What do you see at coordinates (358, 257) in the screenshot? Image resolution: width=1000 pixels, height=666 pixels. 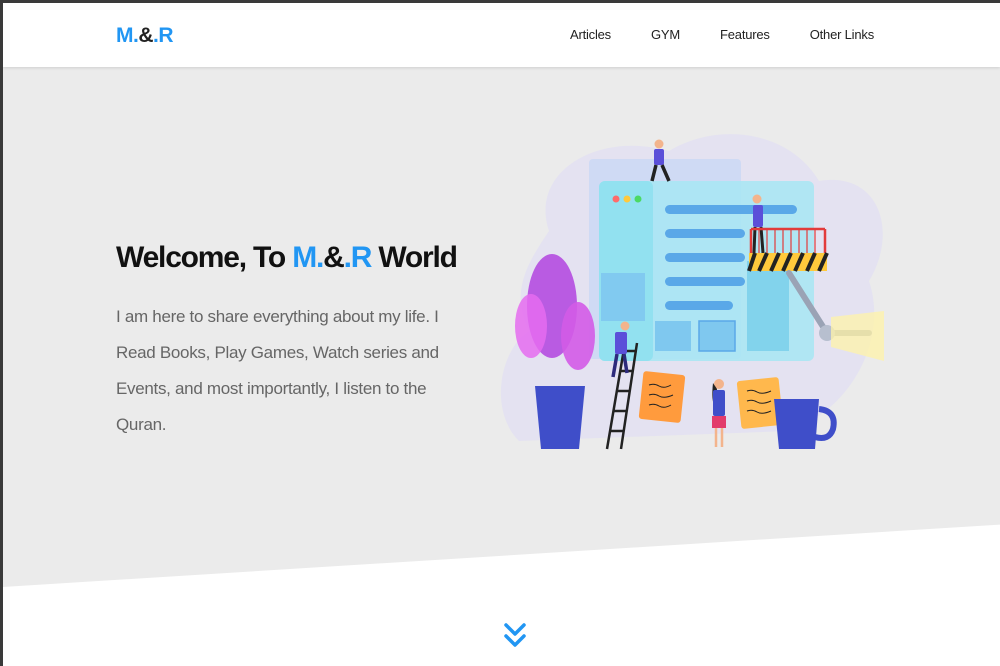 I see `hero-title-brand-3: .R` at bounding box center [358, 257].